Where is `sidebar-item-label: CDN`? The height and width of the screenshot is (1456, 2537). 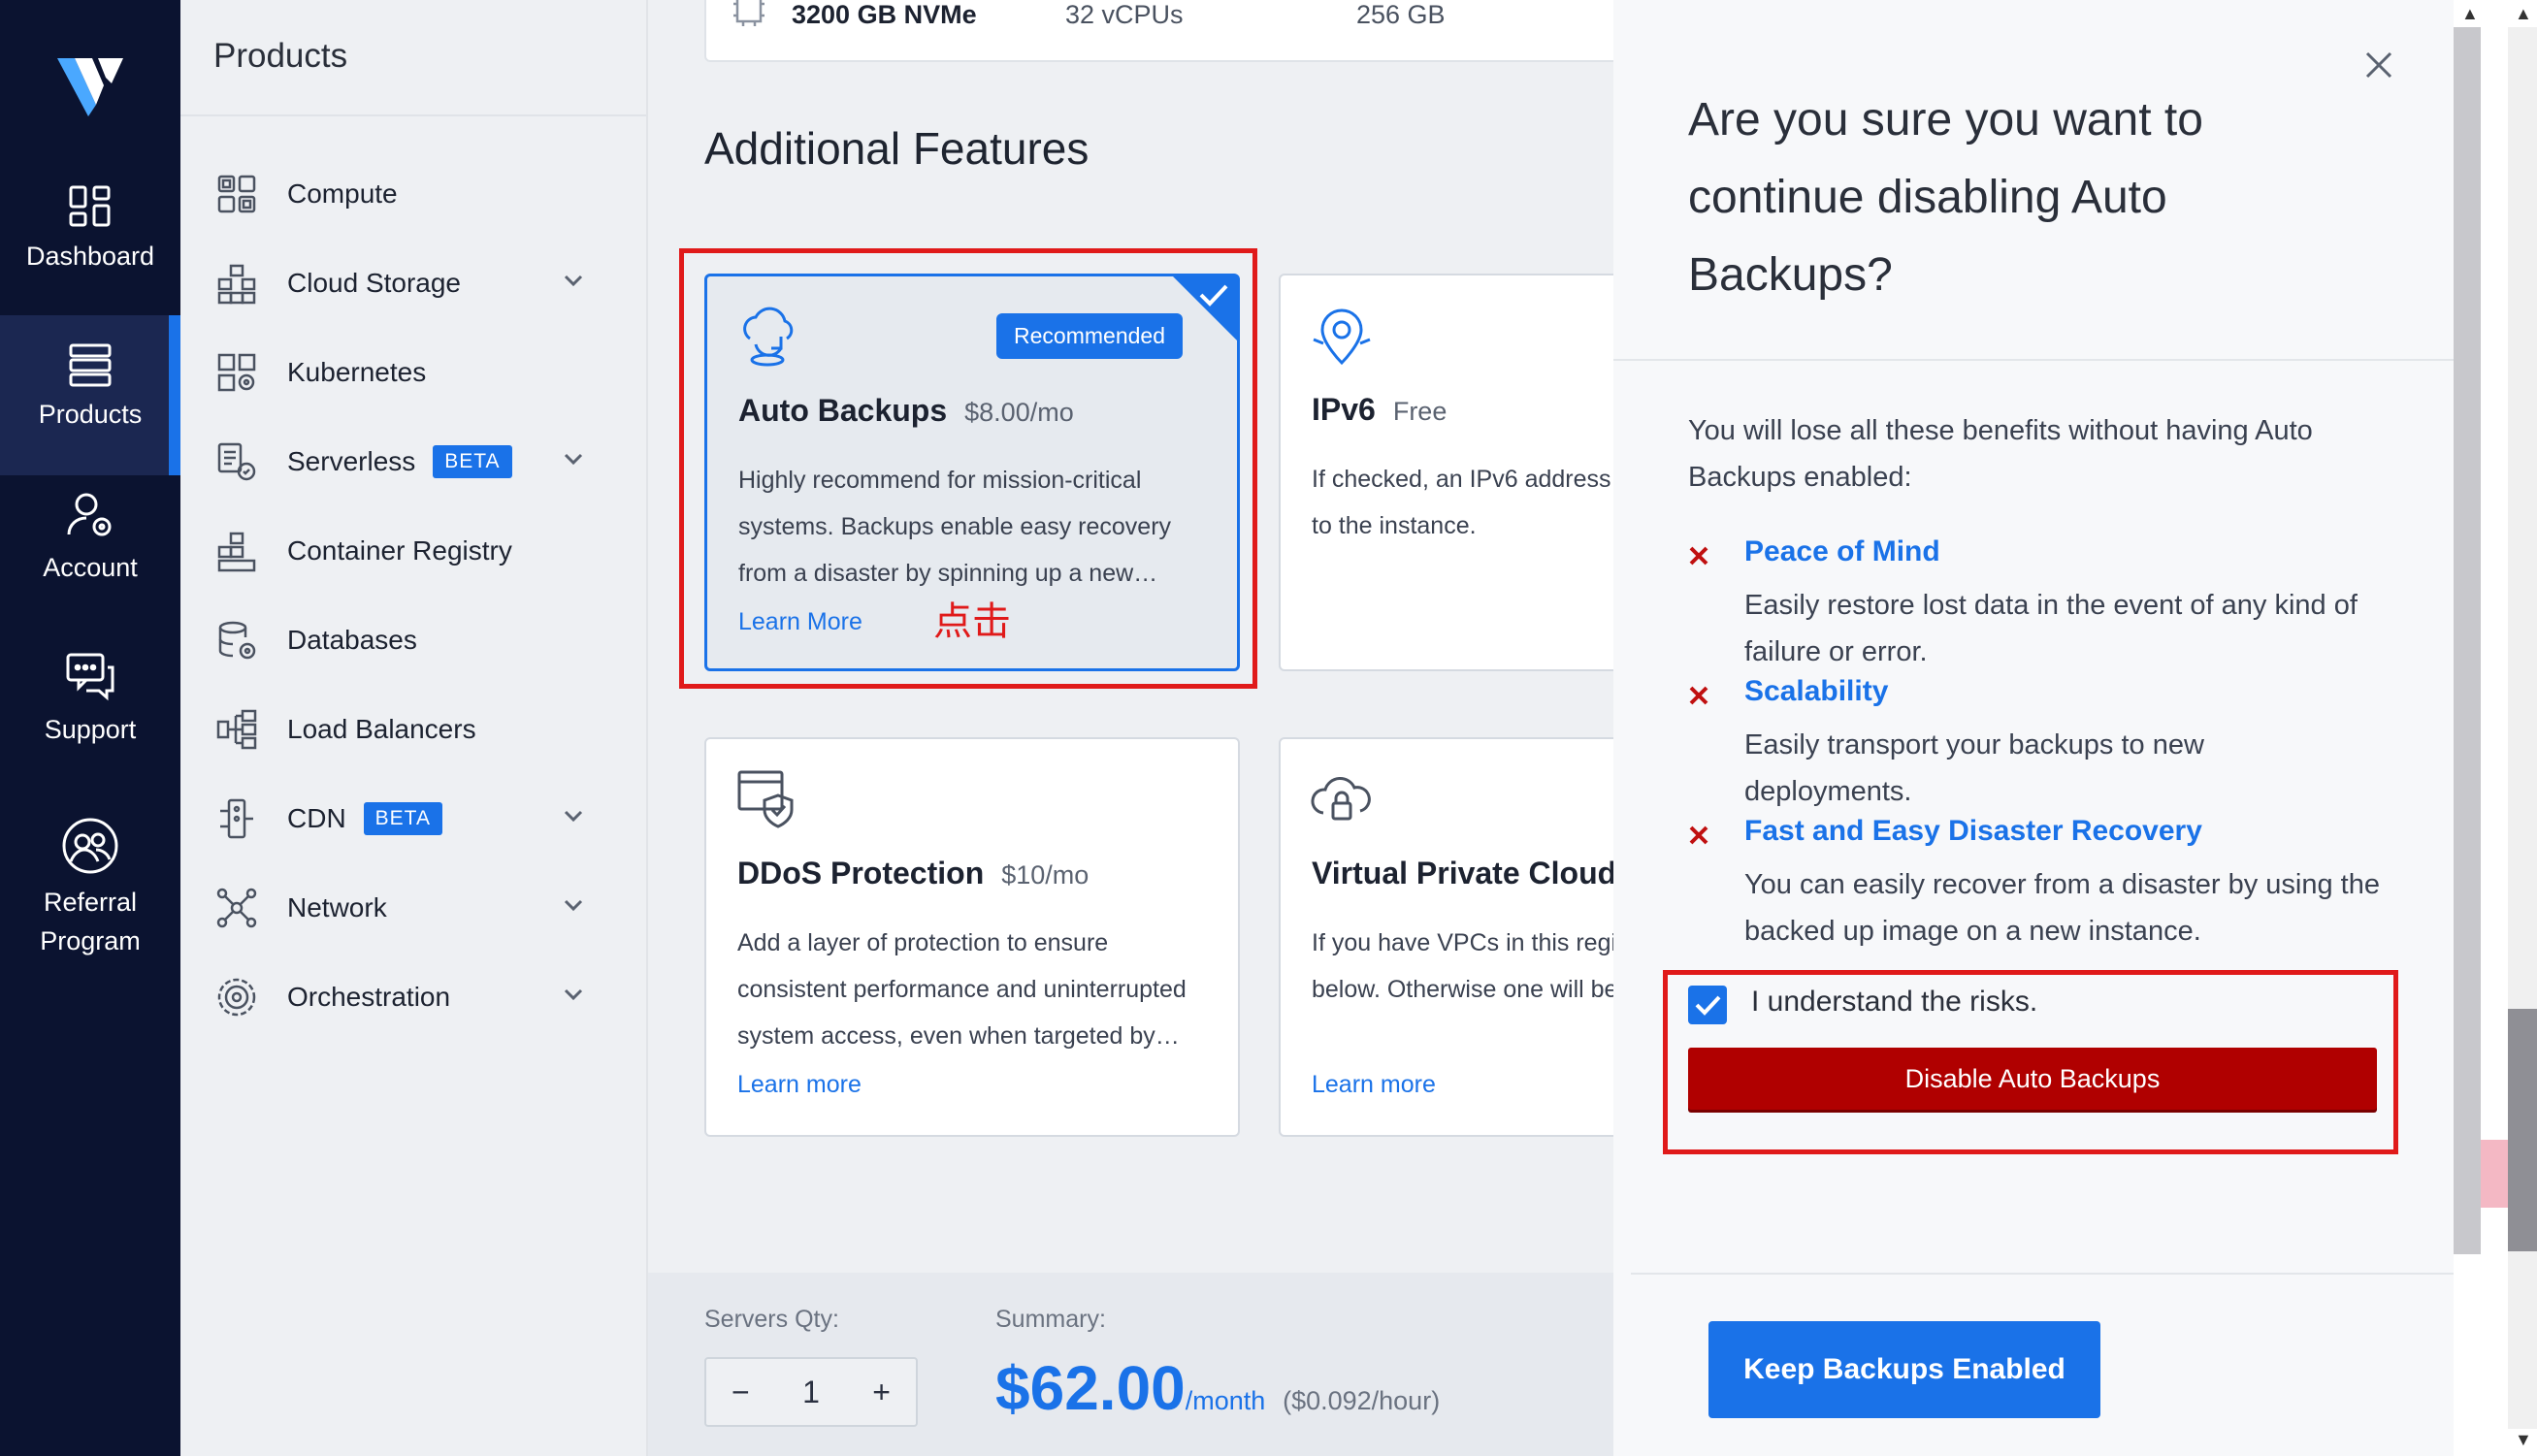
sidebar-item-label: CDN is located at coordinates (317, 818).